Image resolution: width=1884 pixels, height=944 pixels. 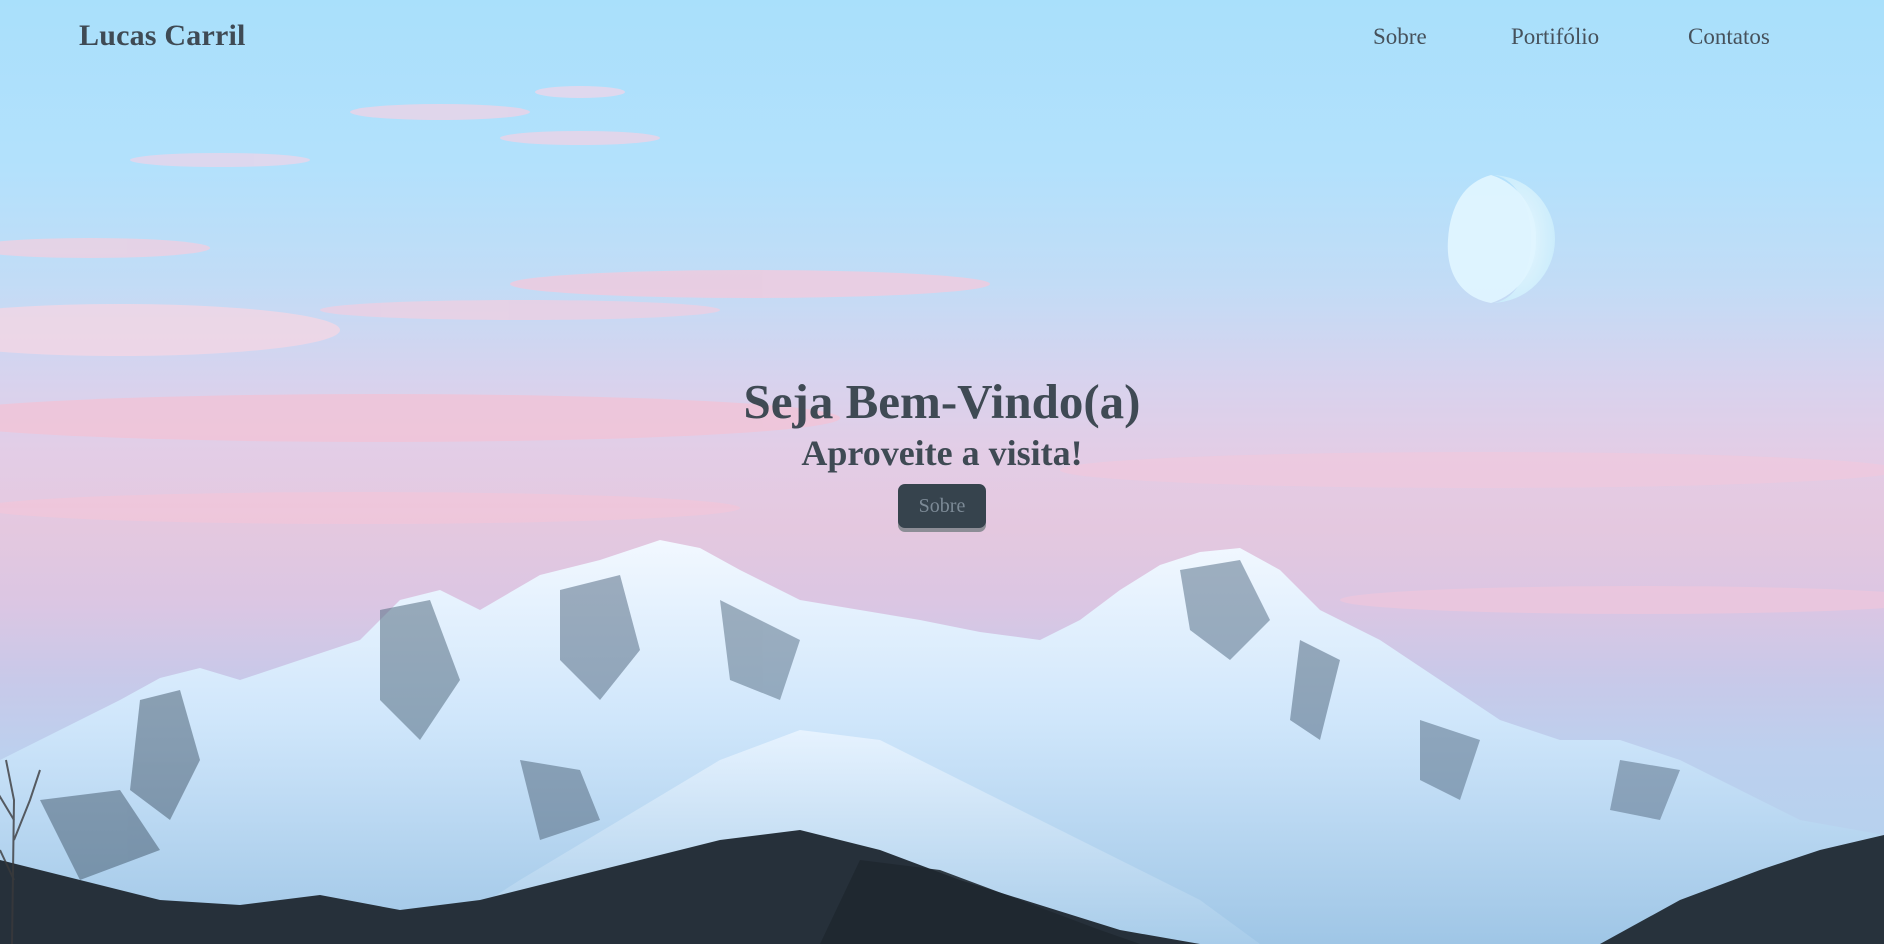 What do you see at coordinates (1400, 37) in the screenshot?
I see `nav-link-sobre: Sobre` at bounding box center [1400, 37].